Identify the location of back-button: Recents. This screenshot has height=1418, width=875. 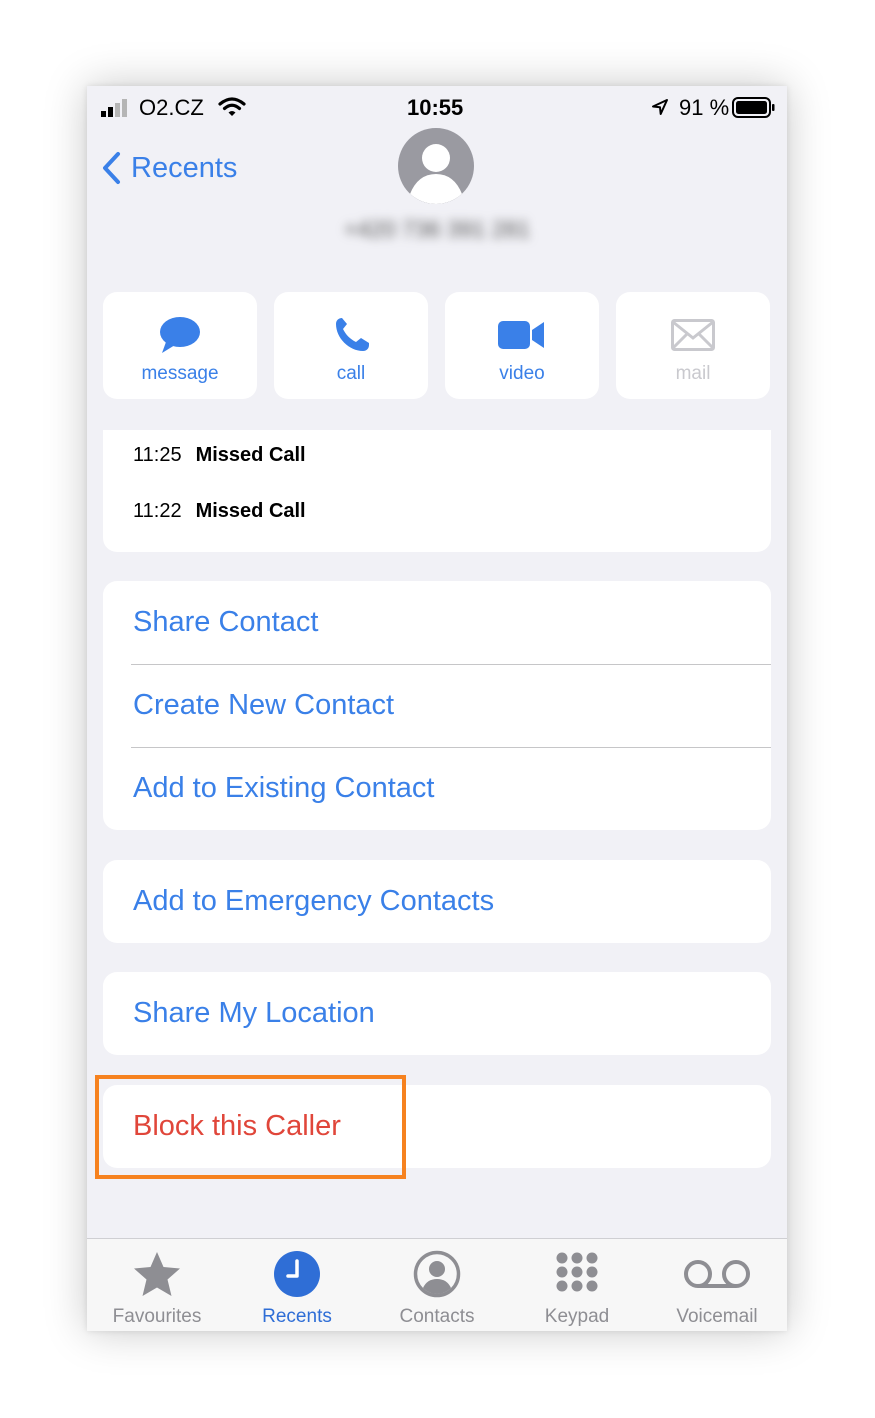
(169, 168).